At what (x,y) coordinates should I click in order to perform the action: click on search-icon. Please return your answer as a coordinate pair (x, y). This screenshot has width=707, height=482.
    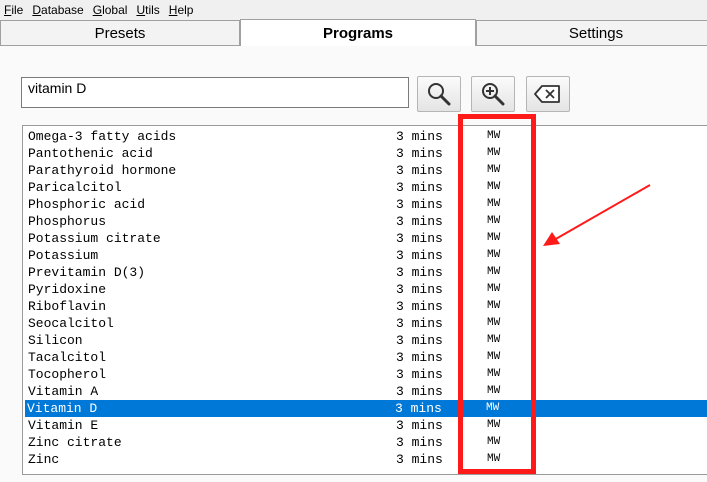
    Looking at the image, I should click on (439, 94).